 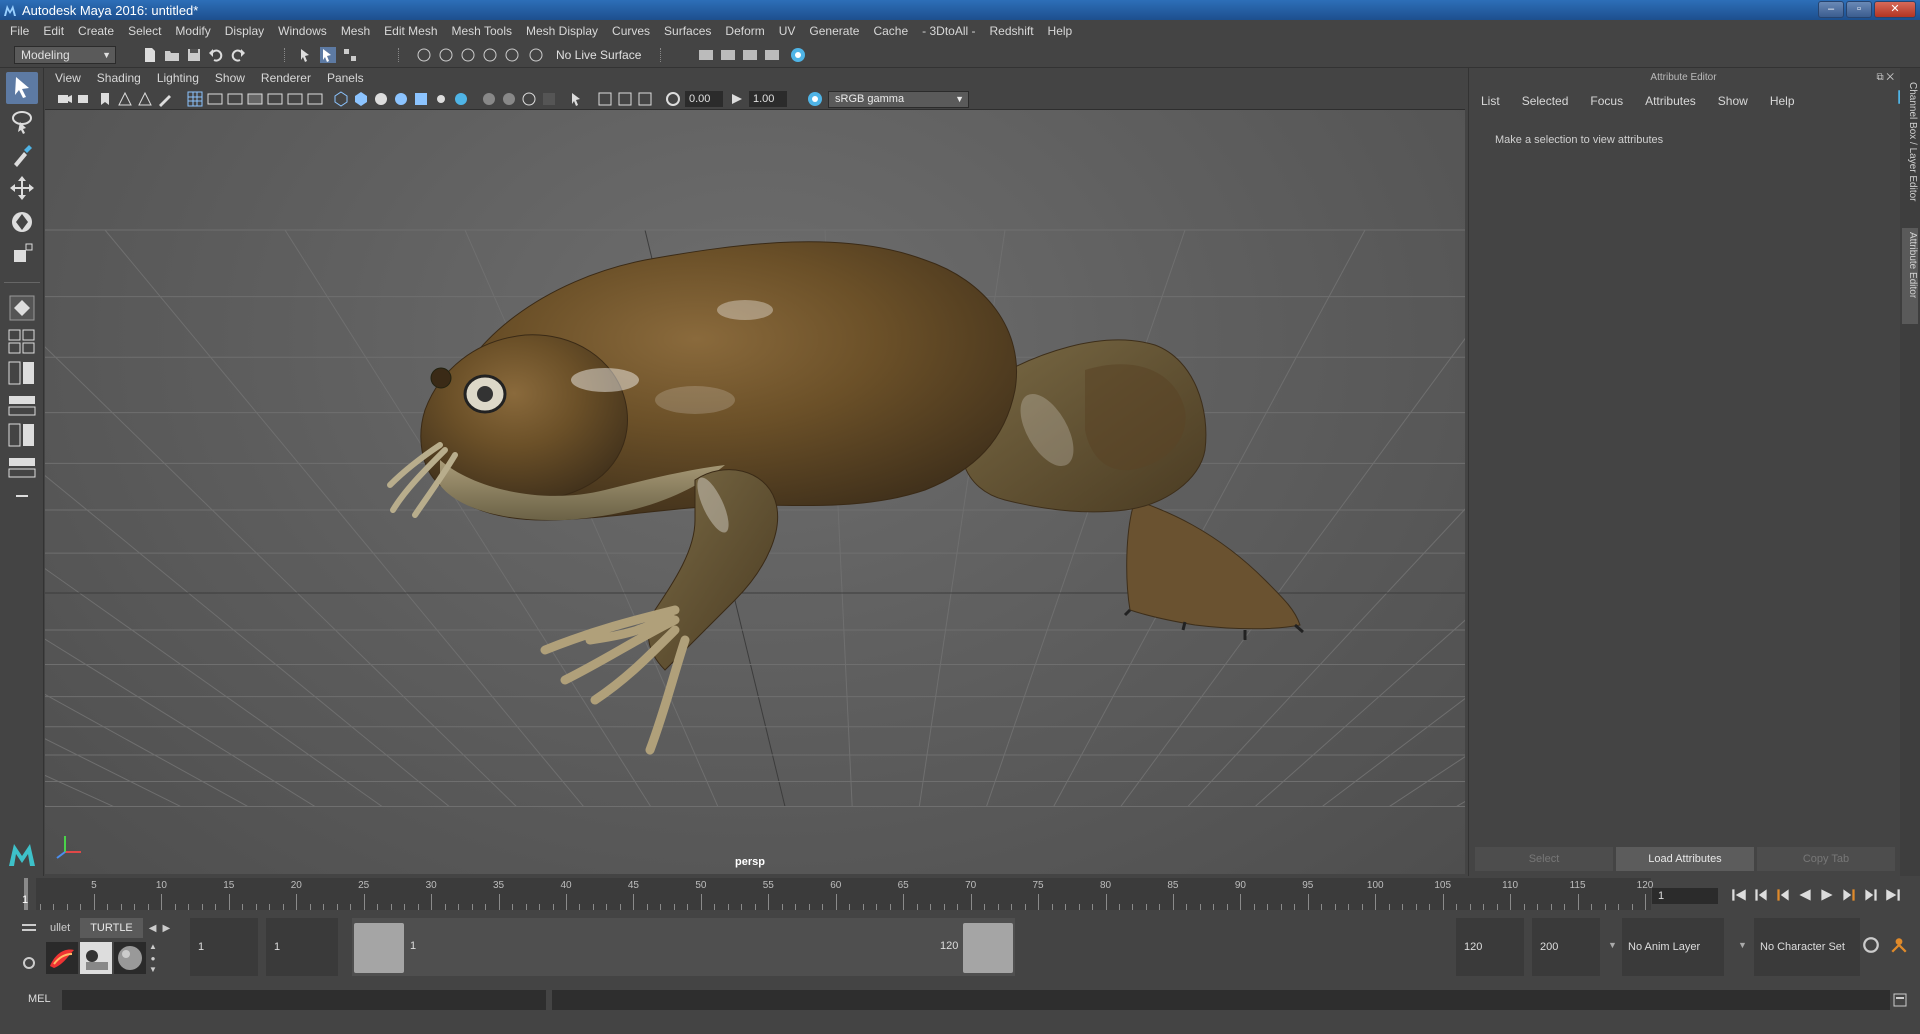 What do you see at coordinates (295, 99) in the screenshot?
I see `safe-action-icon` at bounding box center [295, 99].